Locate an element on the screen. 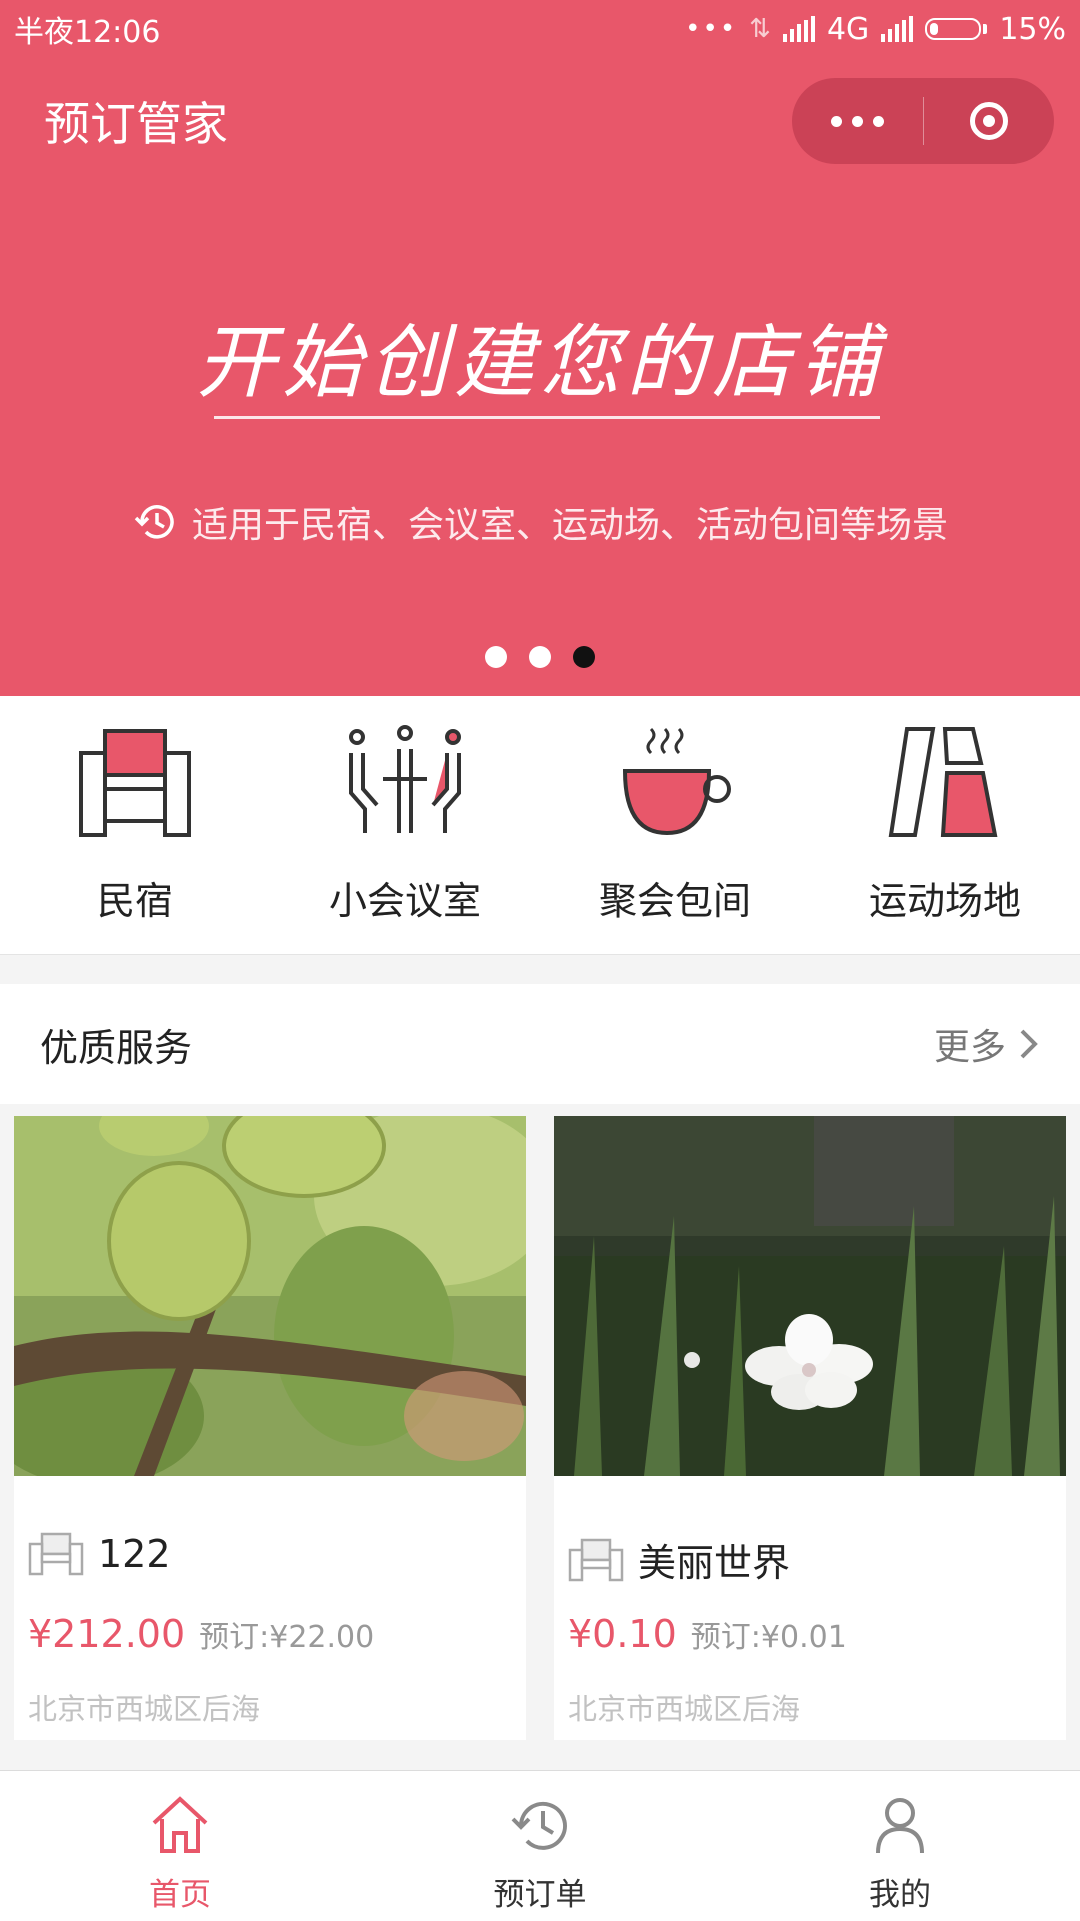 The width and height of the screenshot is (1080, 1921). section-title: 优质服务 is located at coordinates (116, 1047).